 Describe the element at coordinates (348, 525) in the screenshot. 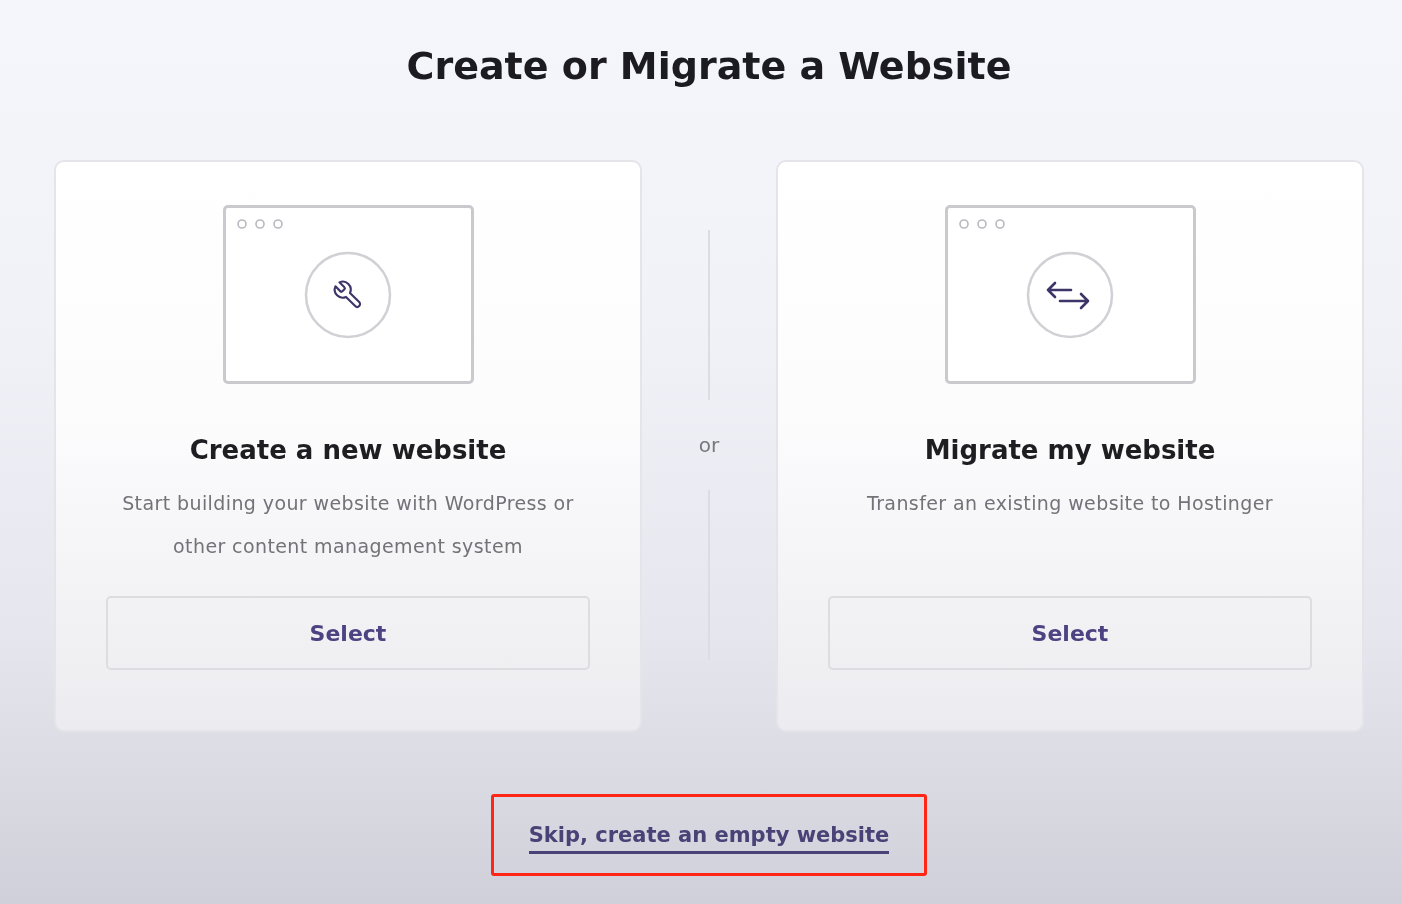

I see `option-description: Start building your website with WordPress or other content management system` at that location.